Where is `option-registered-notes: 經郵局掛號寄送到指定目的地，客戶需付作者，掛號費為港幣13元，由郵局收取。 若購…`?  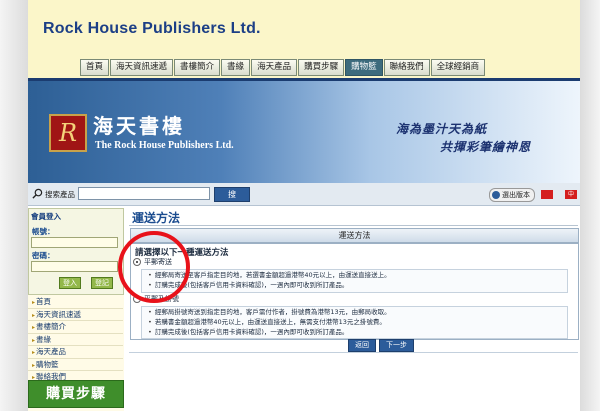 option-registered-notes: 經郵局掛號寄送到指定目的地，客戶需付作者，掛號費為港幣13元，由郵局收取。 若購… is located at coordinates (354, 322).